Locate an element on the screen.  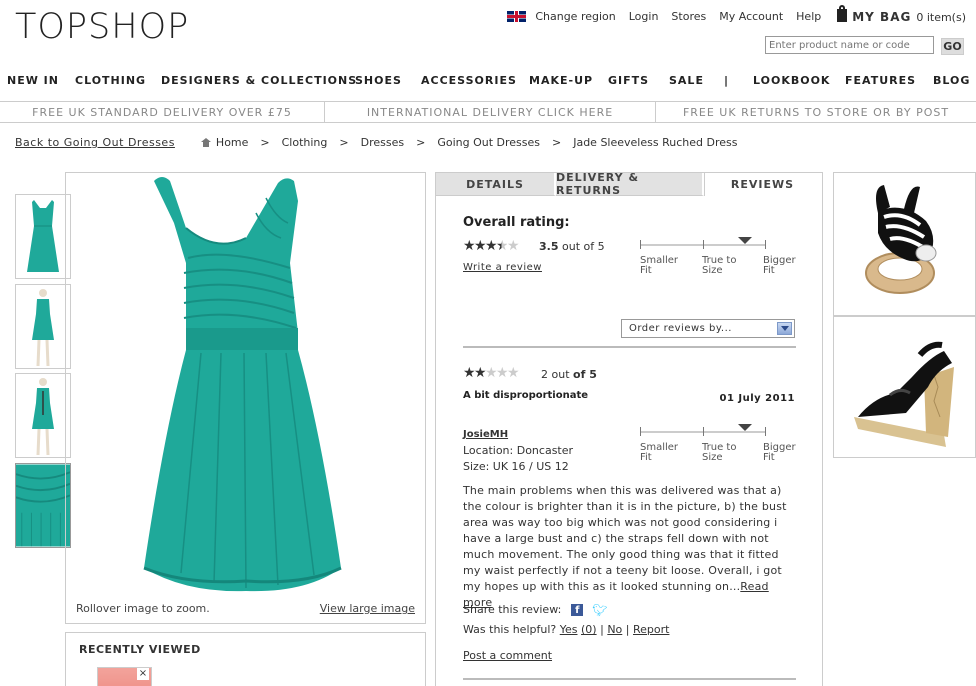
tab-delivery-returns: DELIVERY & RETURNS is located at coordinates (630, 184).